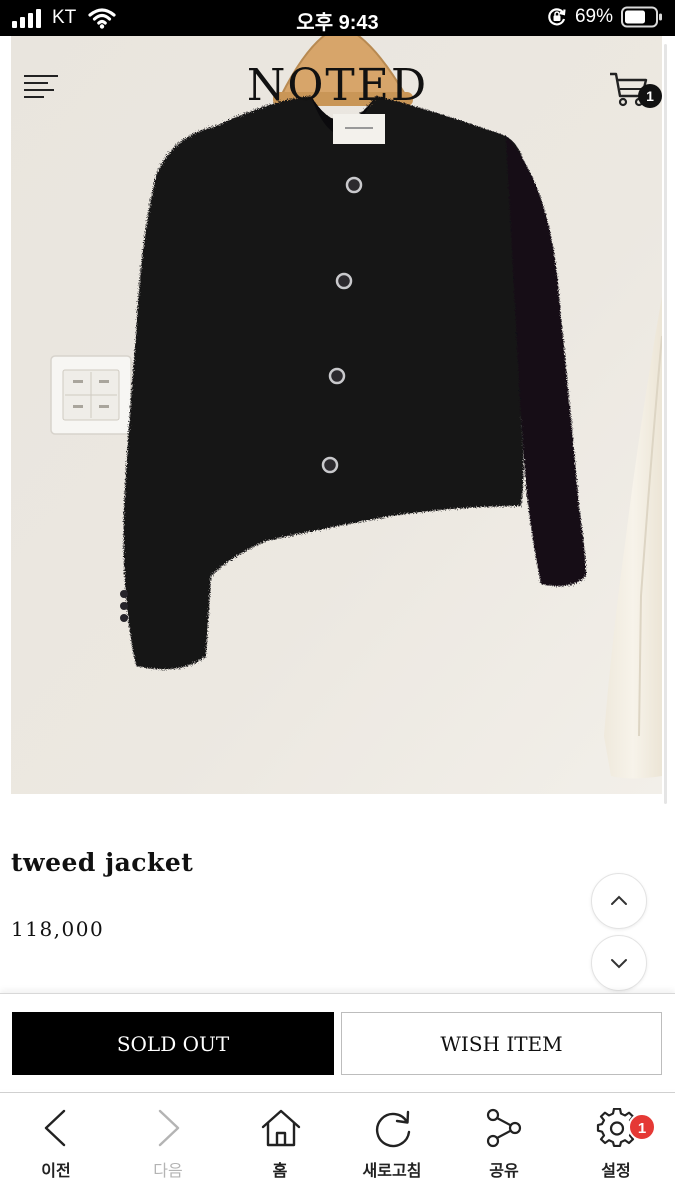 Image resolution: width=675 pixels, height=1200 pixels. Describe the element at coordinates (168, 1171) in the screenshot. I see `nav-forward-label: 다음` at that location.